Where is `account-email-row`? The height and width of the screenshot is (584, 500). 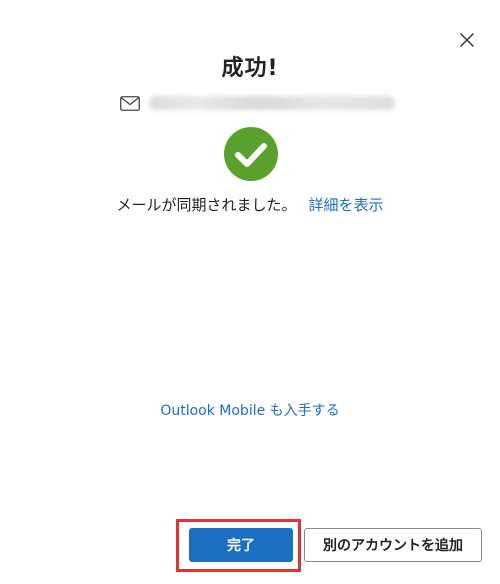
account-email-row is located at coordinates (257, 103).